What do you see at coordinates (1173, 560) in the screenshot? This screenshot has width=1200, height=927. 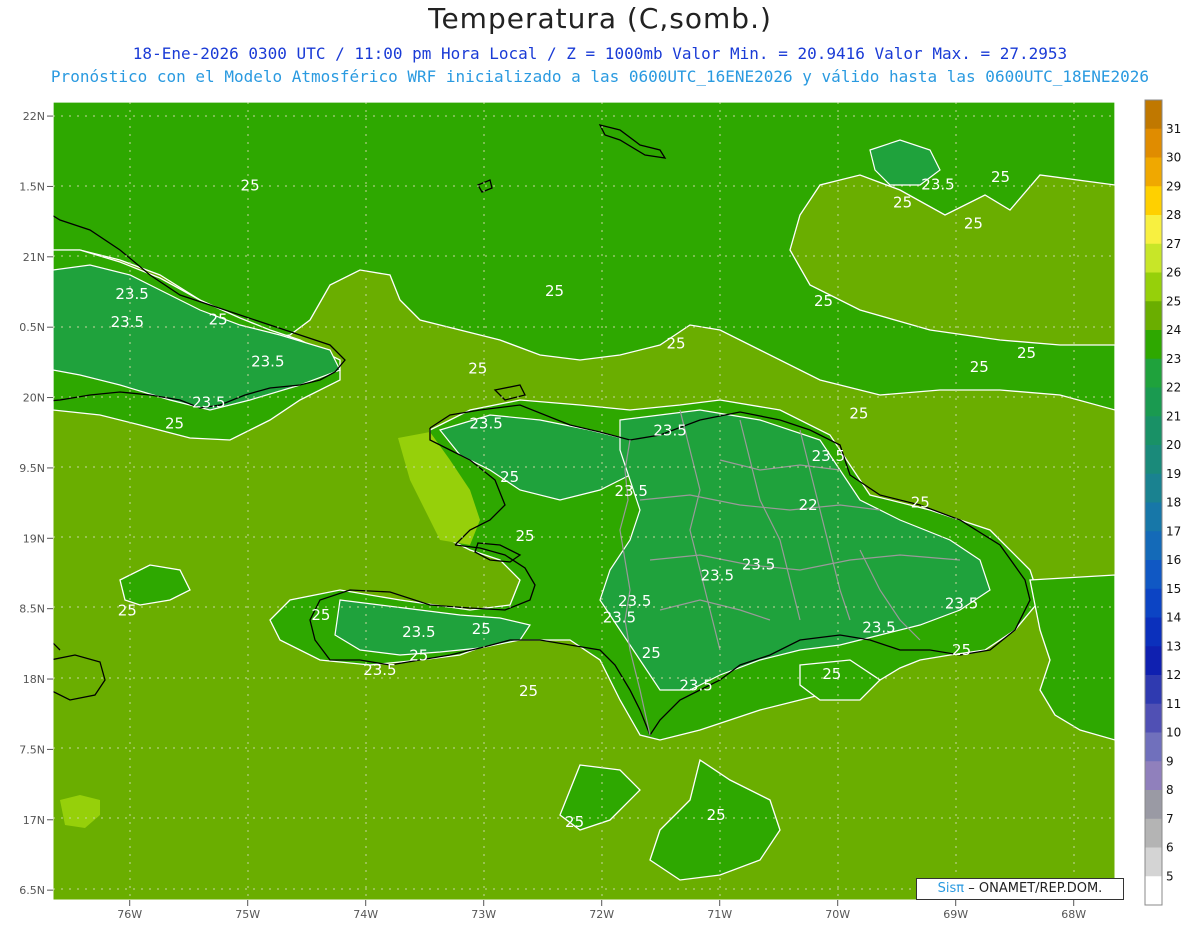 I see `colorbar-label: 16` at bounding box center [1173, 560].